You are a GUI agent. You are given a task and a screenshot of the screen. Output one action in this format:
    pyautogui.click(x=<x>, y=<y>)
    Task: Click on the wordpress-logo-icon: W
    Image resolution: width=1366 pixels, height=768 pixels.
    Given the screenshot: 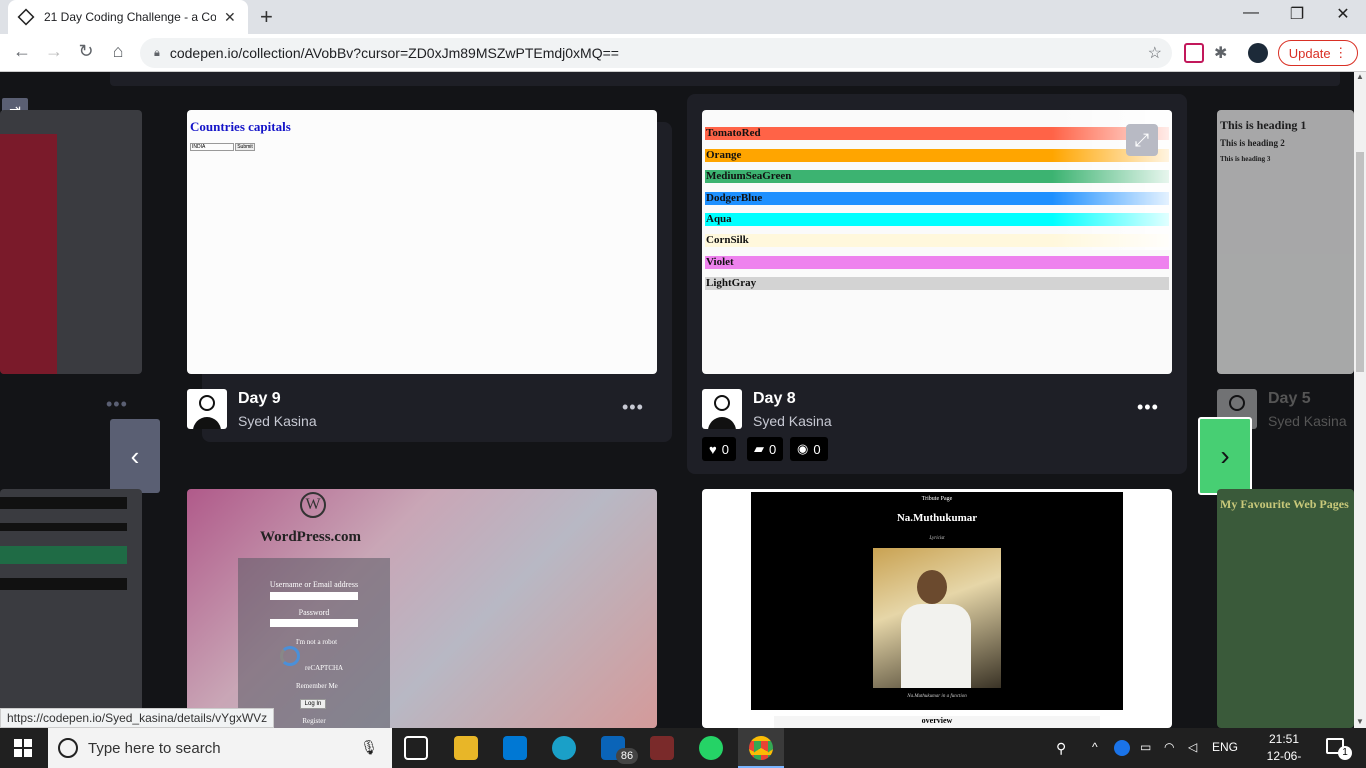 What is the action you would take?
    pyautogui.click(x=313, y=505)
    